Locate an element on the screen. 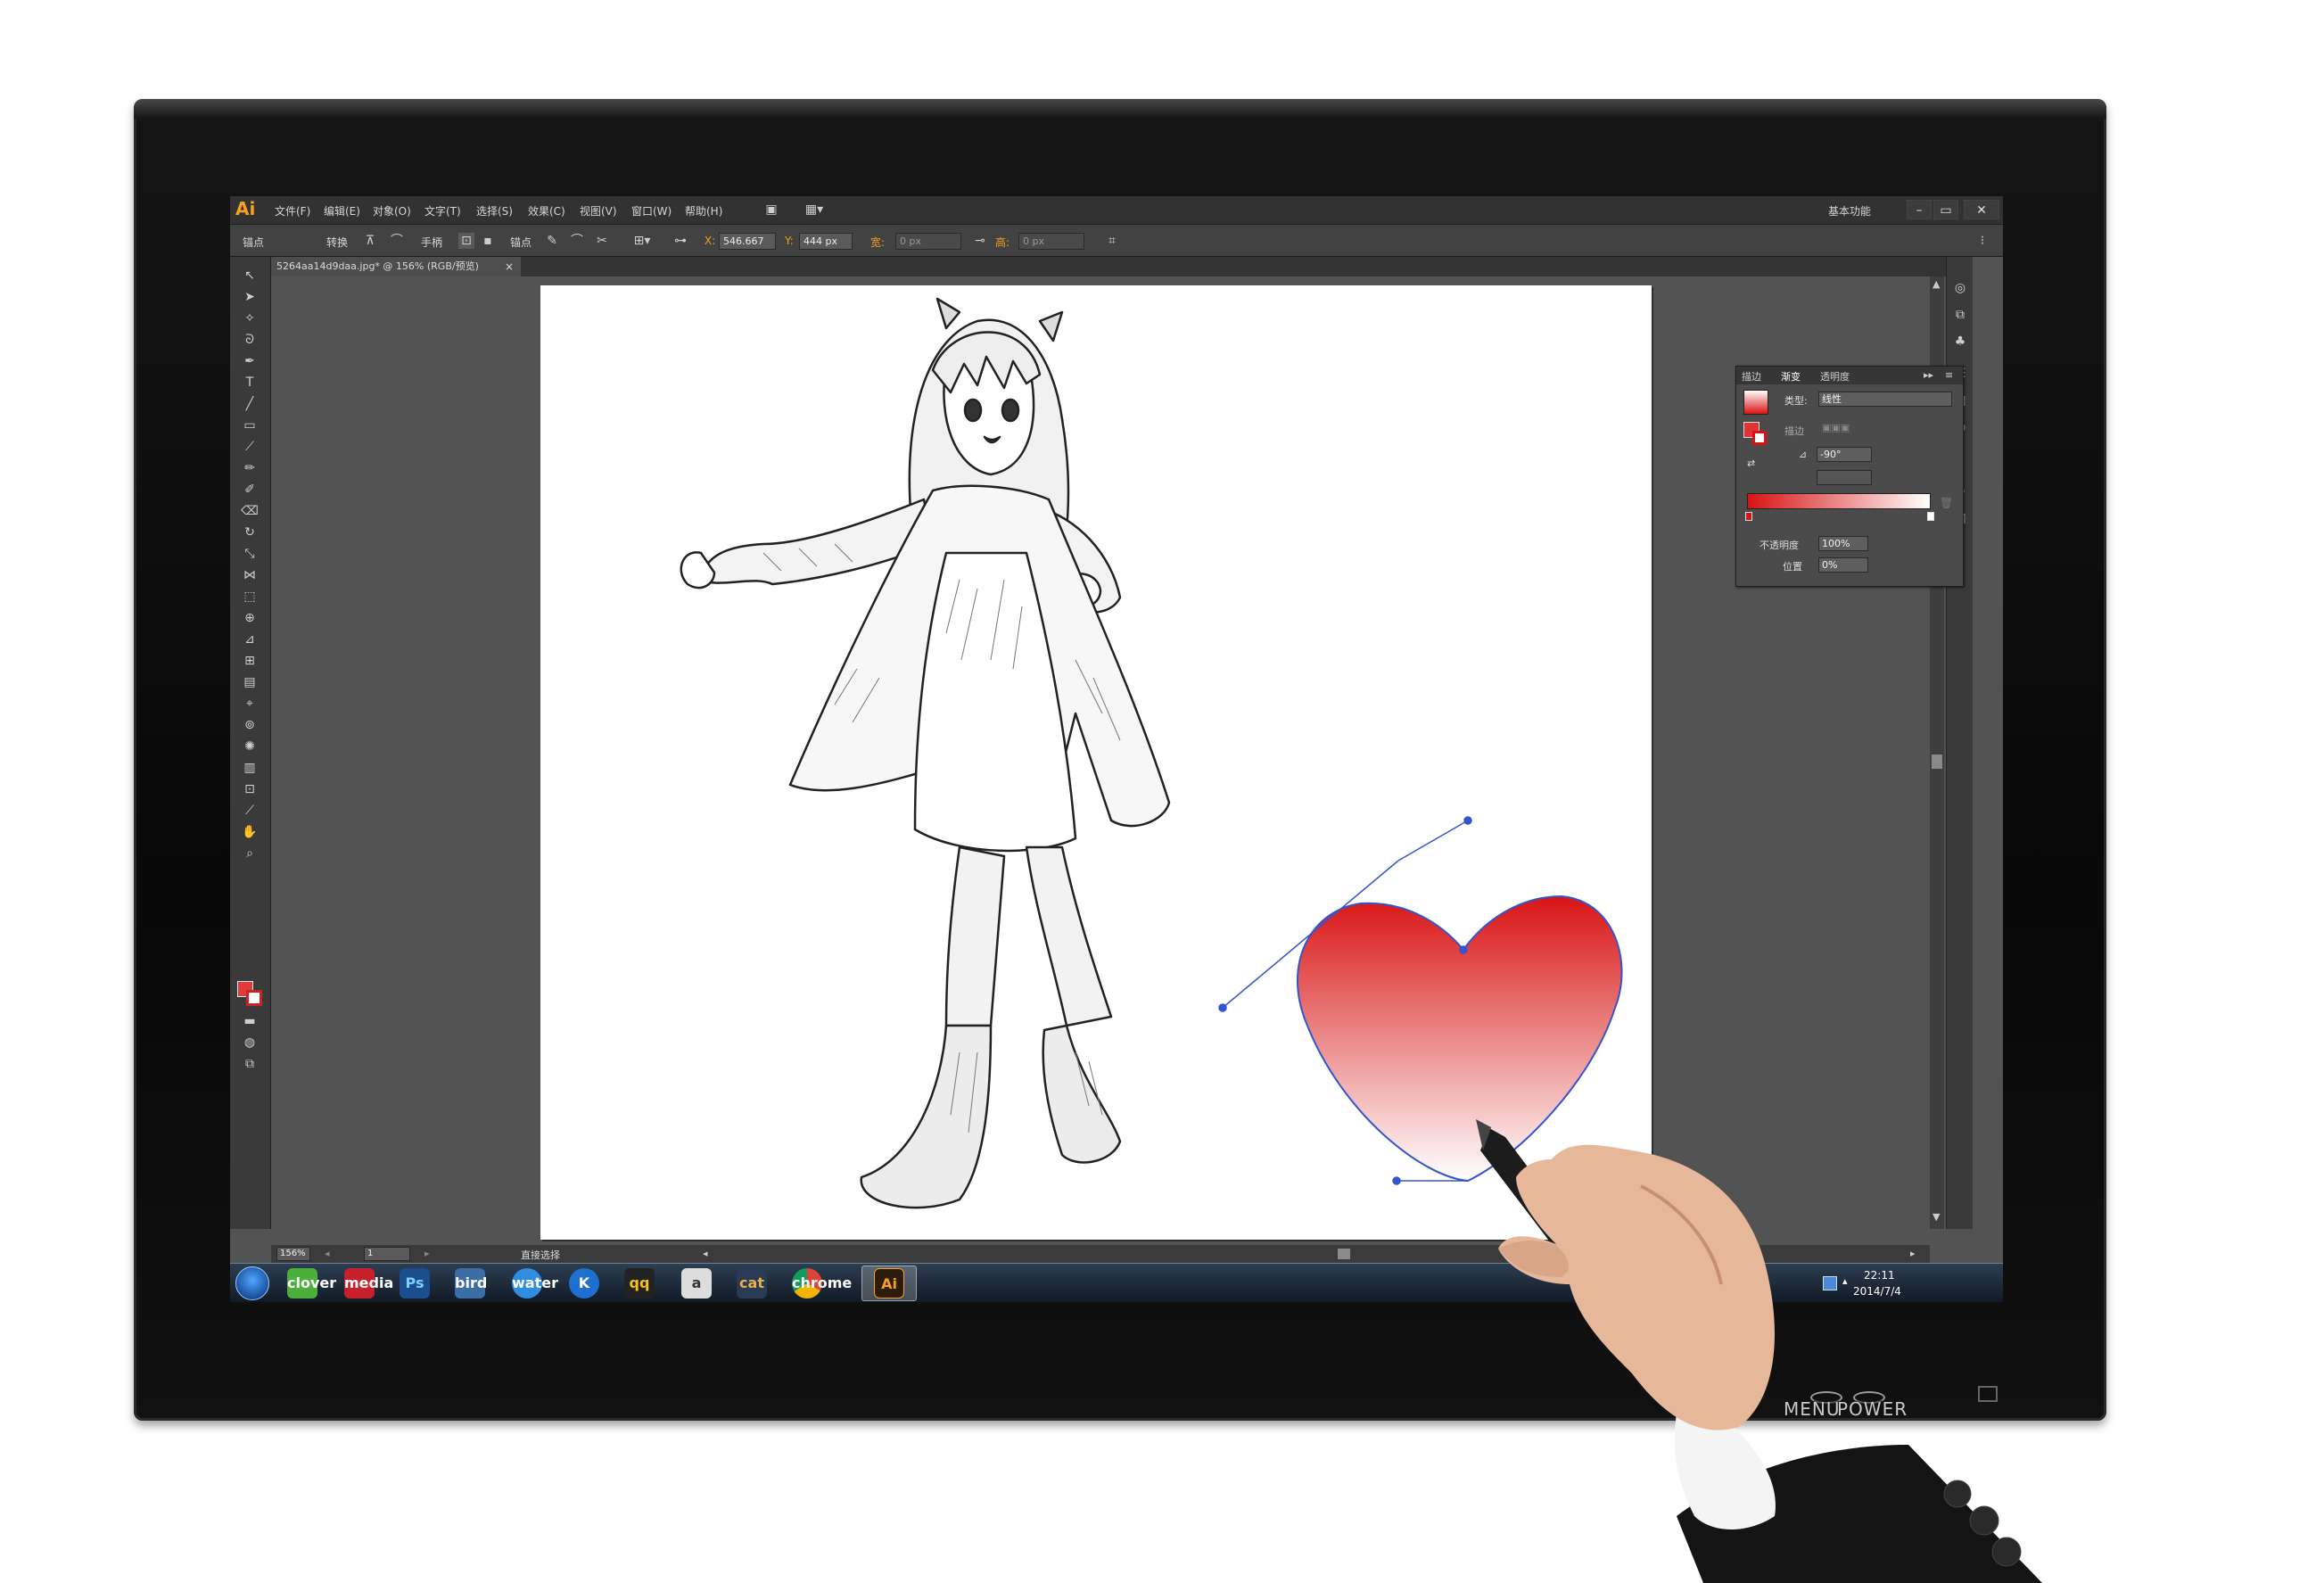 The height and width of the screenshot is (1583, 2324). document-tab: 5264aa14d9daa.jpg* @ 156% (RGB/预览) × is located at coordinates (396, 266).